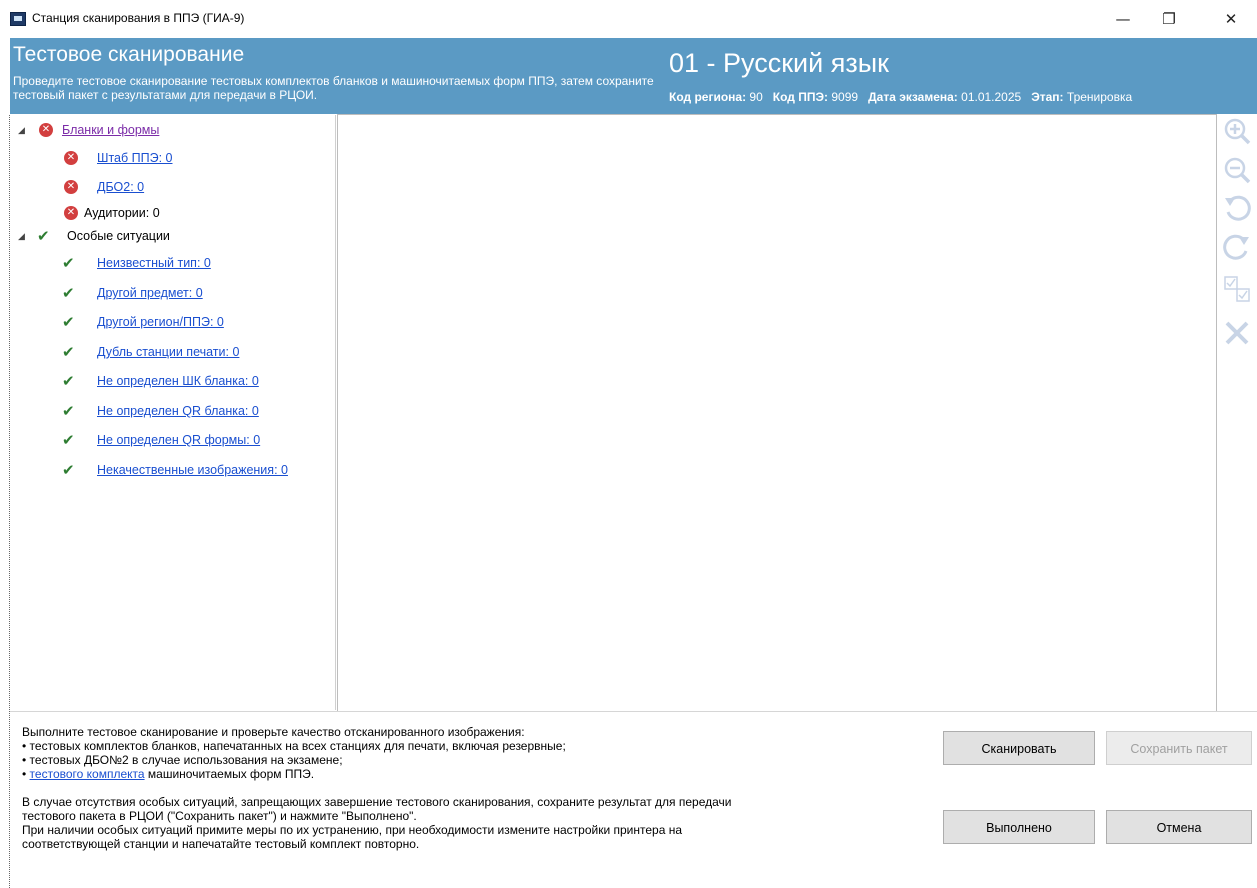  I want to click on window-titlebar: Станция сканирования в ППЭ (ГИА-9) — ❐ ✕, so click(628, 19).